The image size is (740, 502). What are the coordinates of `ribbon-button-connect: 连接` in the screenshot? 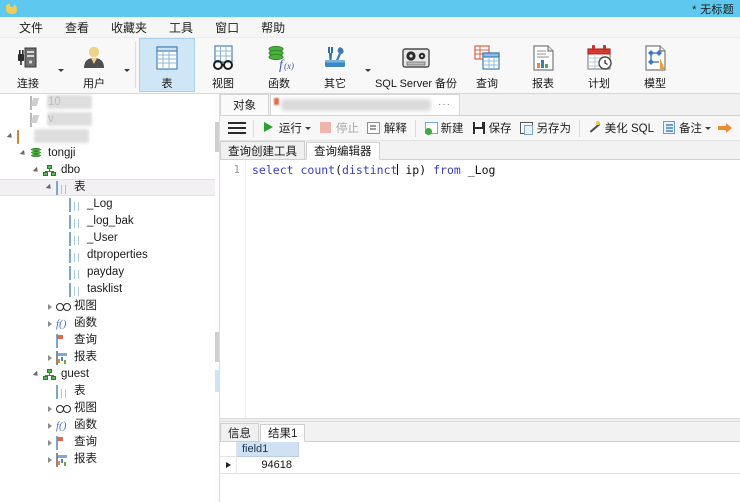 It's located at (28, 65).